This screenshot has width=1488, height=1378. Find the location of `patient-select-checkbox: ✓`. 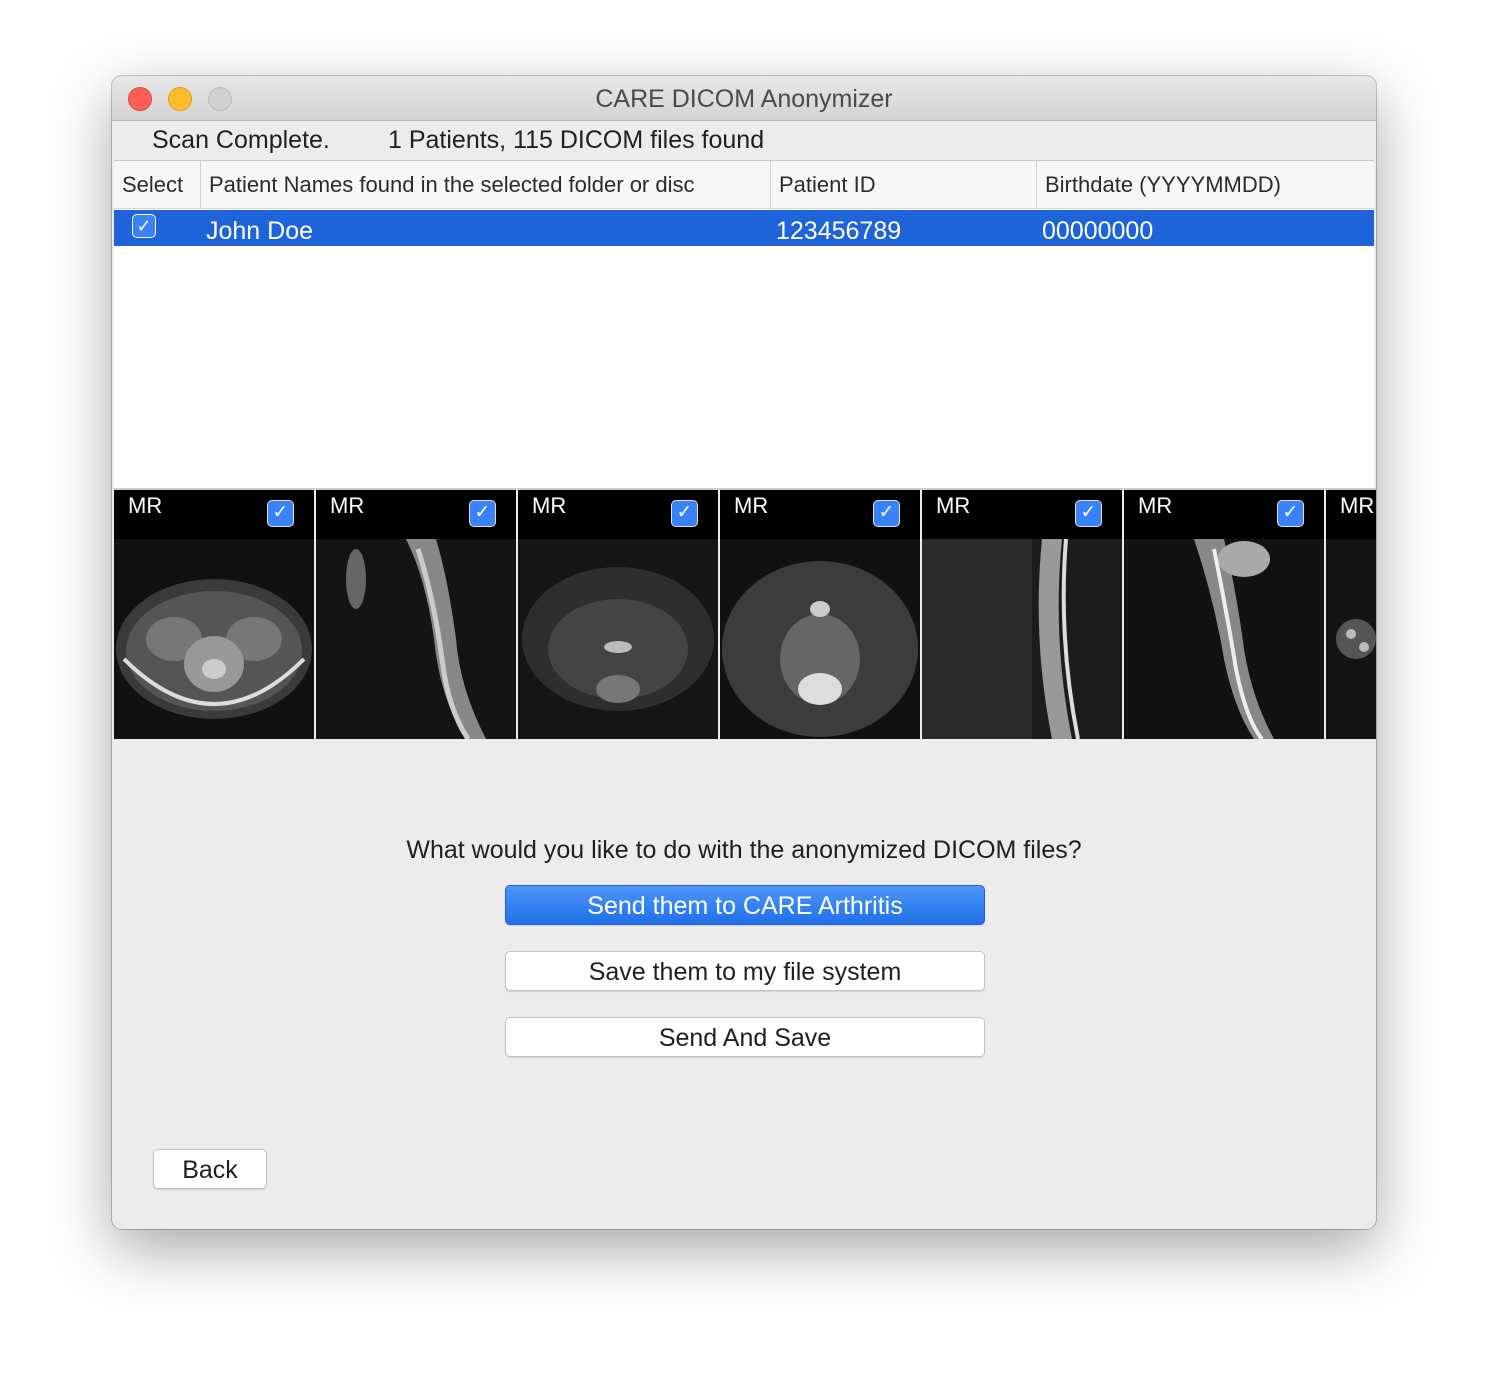

patient-select-checkbox: ✓ is located at coordinates (144, 226).